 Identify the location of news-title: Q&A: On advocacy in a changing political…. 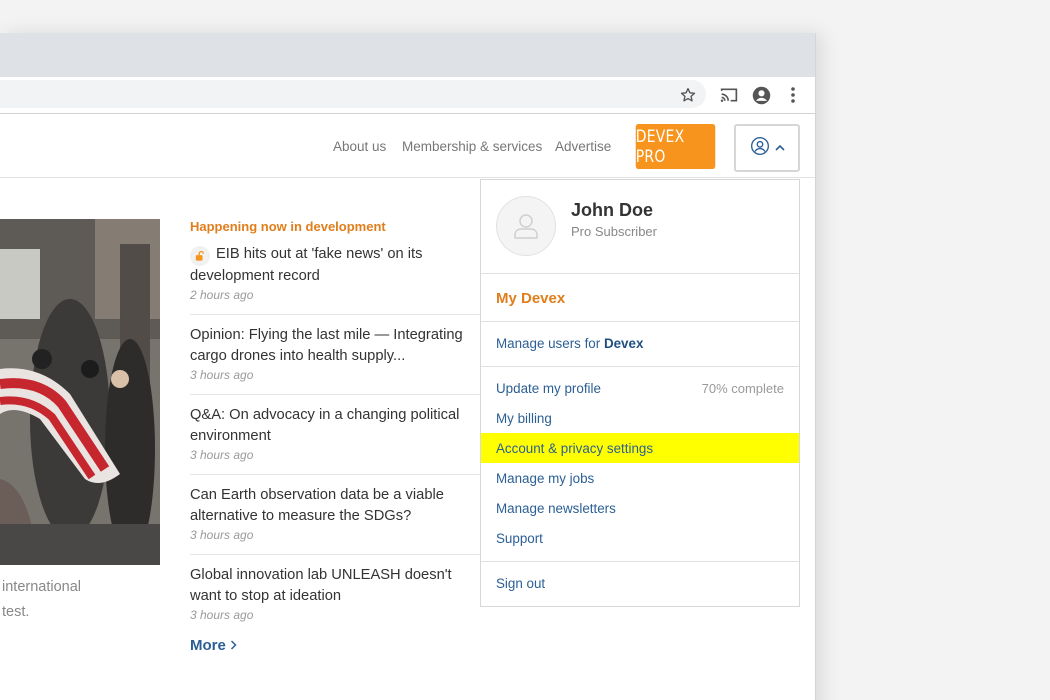
(335, 426).